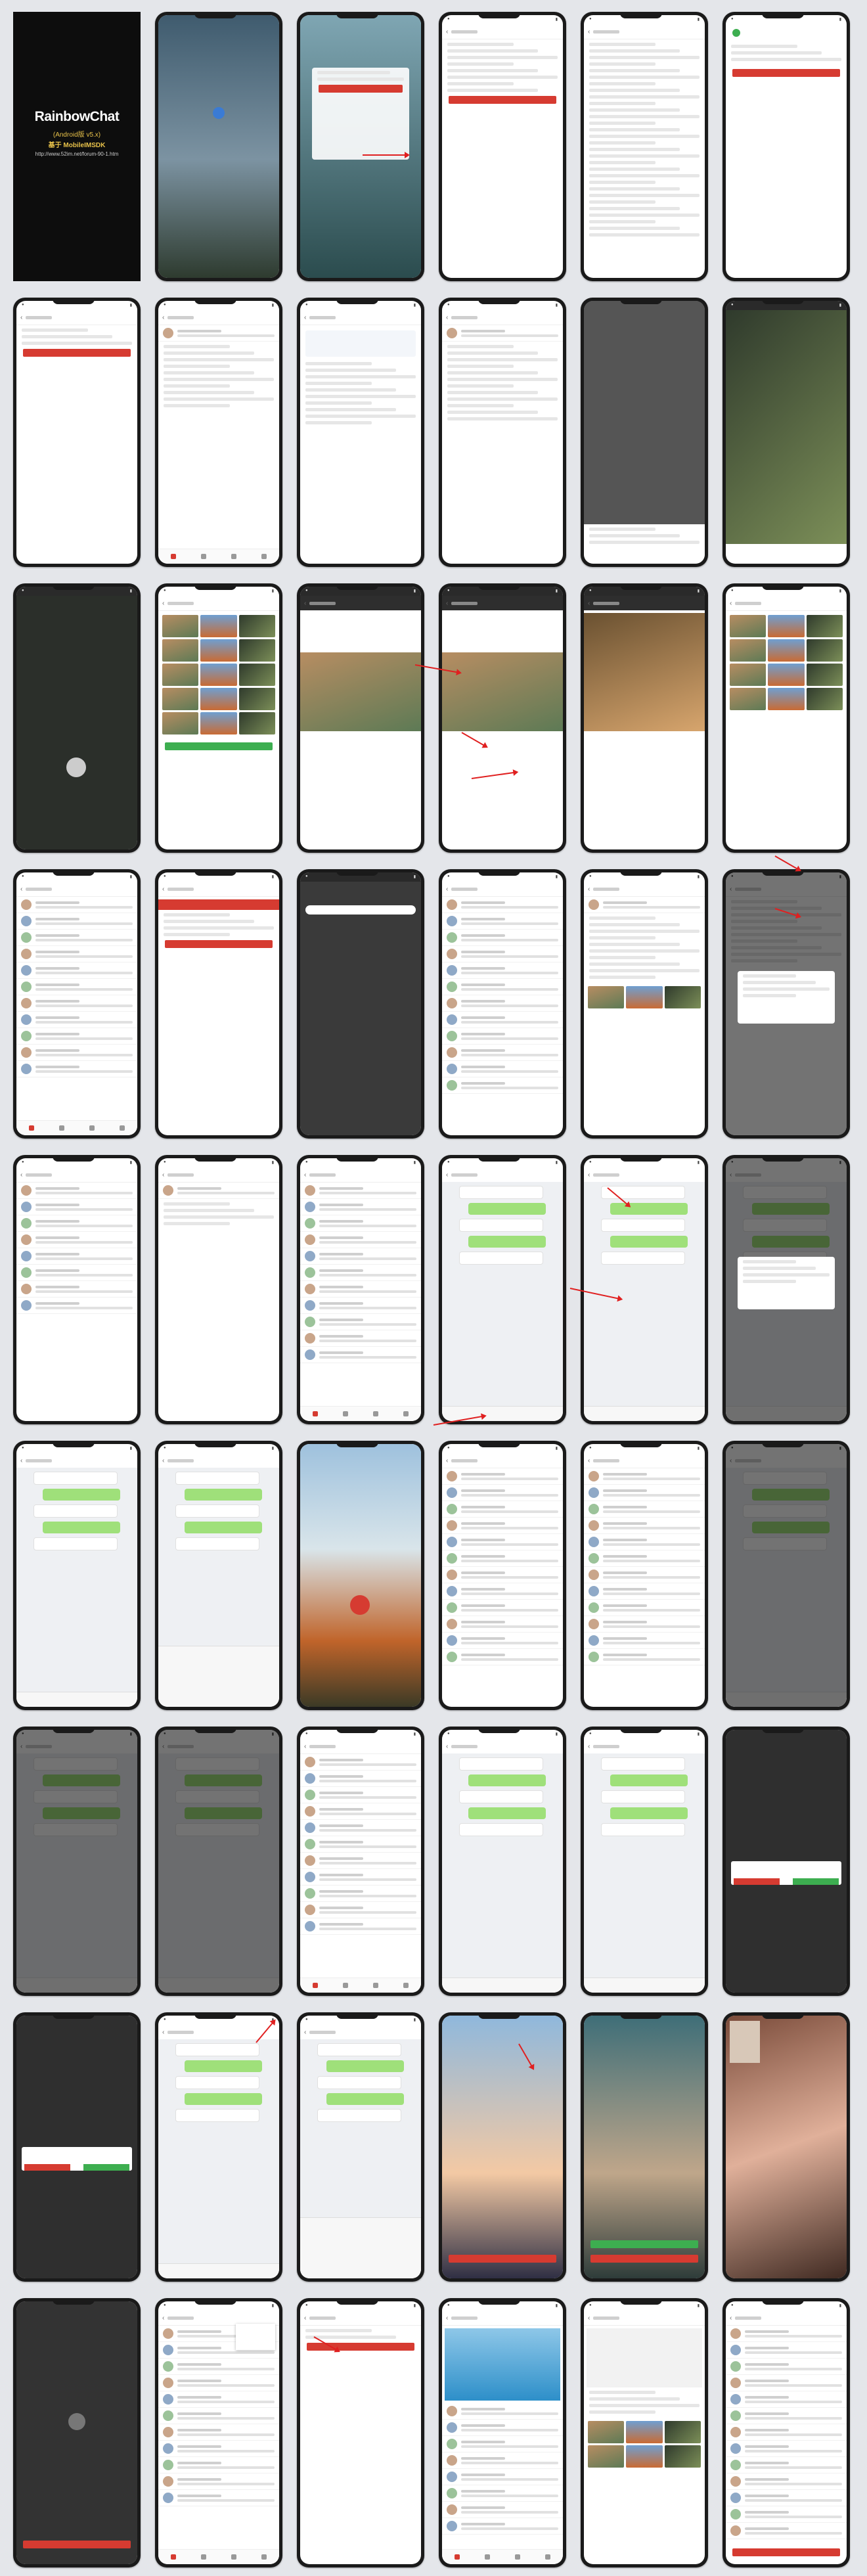 The height and width of the screenshot is (2576, 867). Describe the element at coordinates (745, 2042) in the screenshot. I see `self-preview` at that location.